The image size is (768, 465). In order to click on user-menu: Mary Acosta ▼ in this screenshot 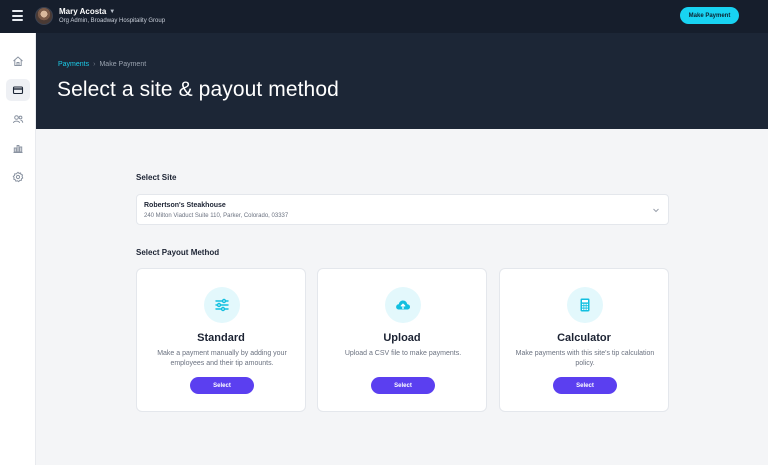, I will do `click(87, 11)`.